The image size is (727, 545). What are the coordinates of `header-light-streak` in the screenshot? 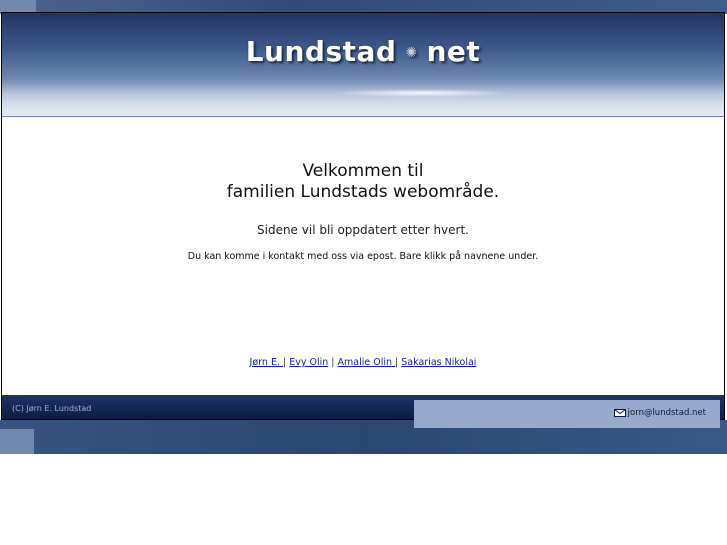 It's located at (422, 93).